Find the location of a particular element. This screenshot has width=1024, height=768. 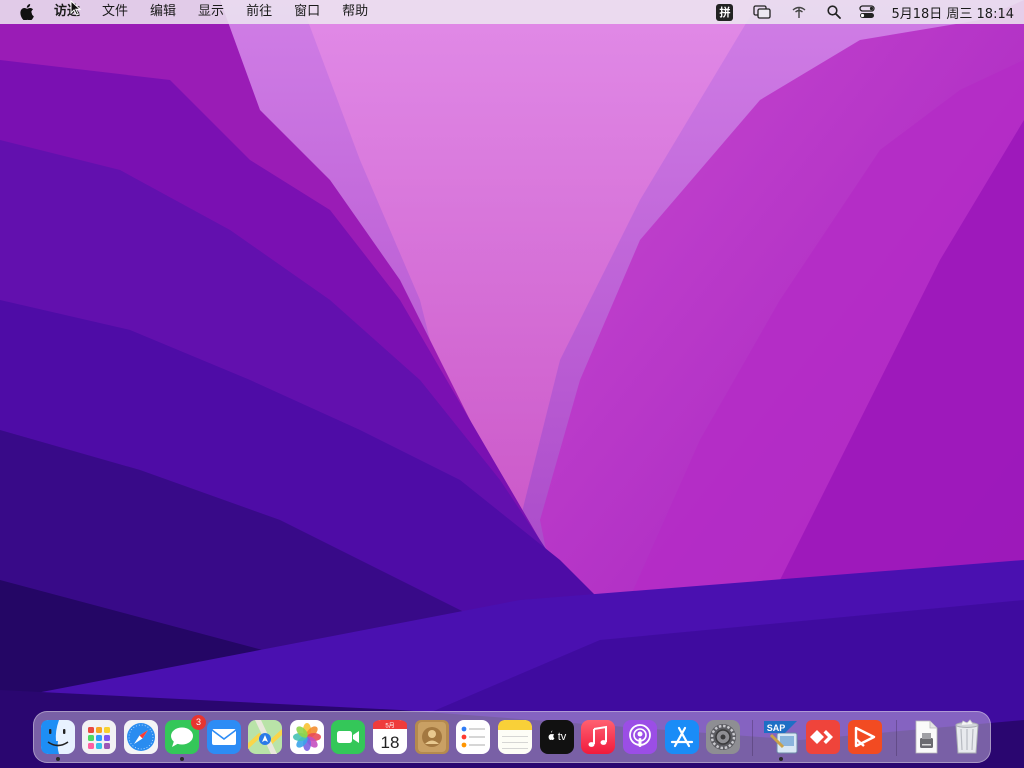

dock-item-music is located at coordinates (598, 737).